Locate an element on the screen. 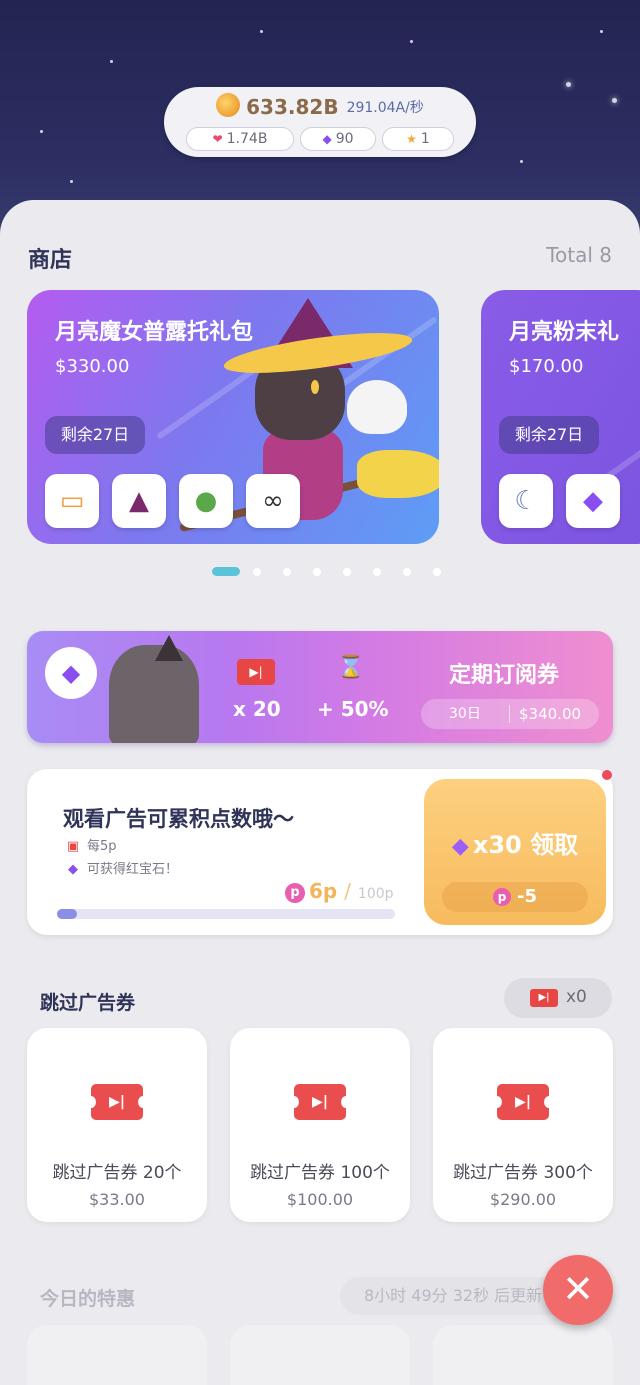 The height and width of the screenshot is (1385, 640). stripe-decoration is located at coordinates (207, 403).